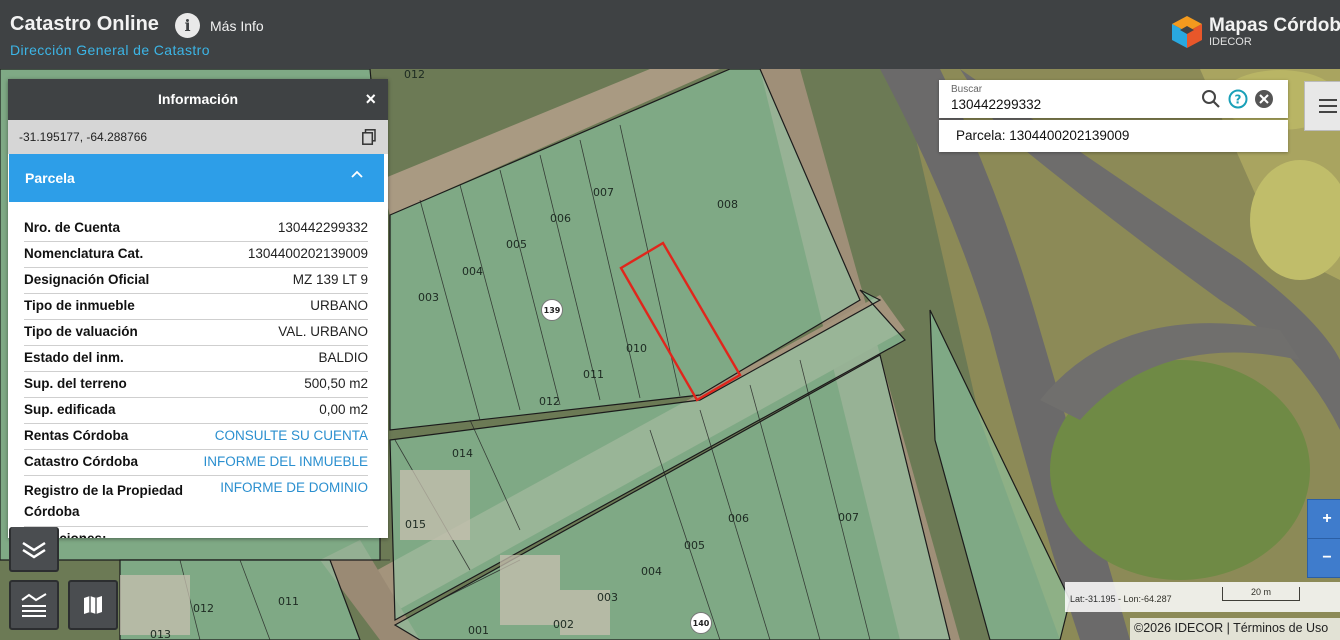 Image resolution: width=1340 pixels, height=640 pixels. Describe the element at coordinates (1230, 42) in the screenshot. I see `brand-subtitle: IDECOR` at that location.